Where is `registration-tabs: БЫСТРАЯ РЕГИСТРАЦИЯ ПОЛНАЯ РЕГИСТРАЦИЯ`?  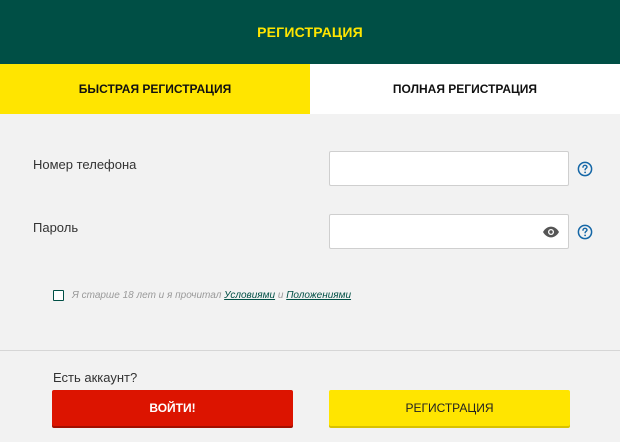
registration-tabs: БЫСТРАЯ РЕГИСТРАЦИЯ ПОЛНАЯ РЕГИСТРАЦИЯ is located at coordinates (310, 89).